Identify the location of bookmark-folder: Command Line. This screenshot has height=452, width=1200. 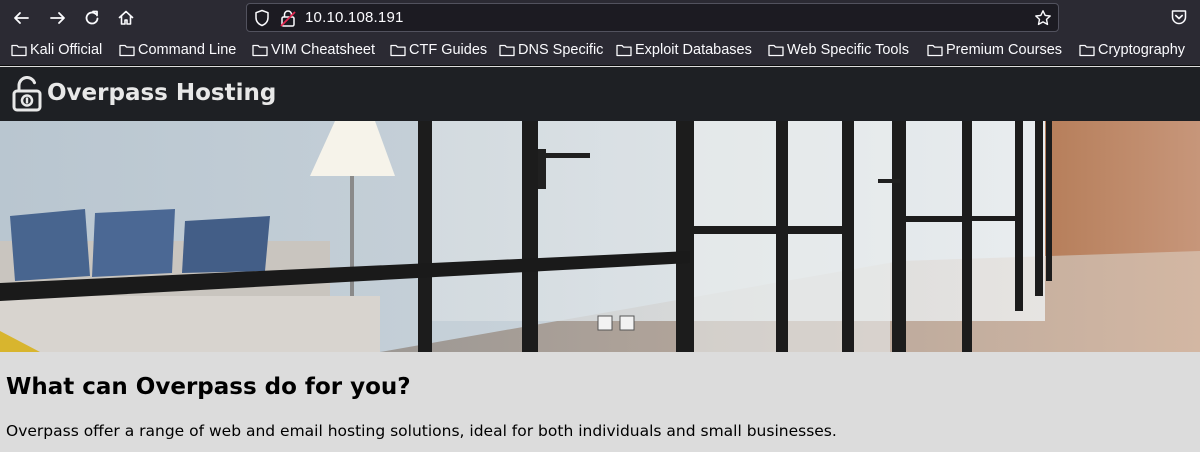
(177, 50).